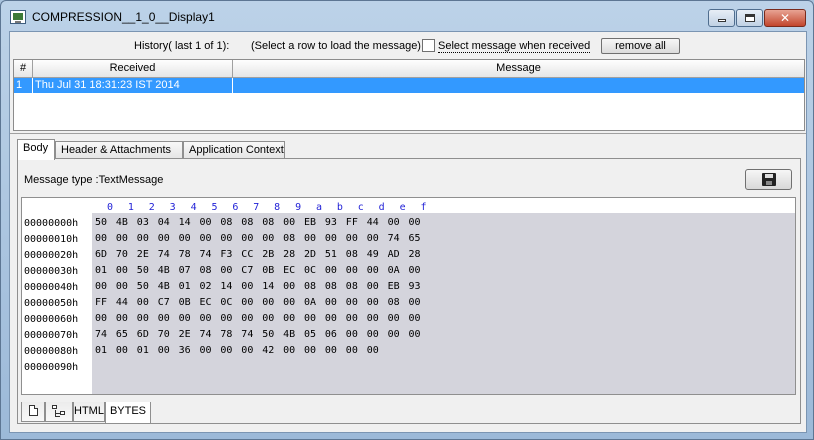  I want to click on hex-byte: F3, so click(230, 254).